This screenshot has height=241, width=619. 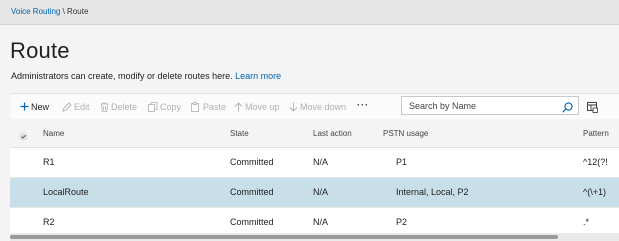 I want to click on breadcrumb: Voice Routing \ Route, so click(x=49, y=11).